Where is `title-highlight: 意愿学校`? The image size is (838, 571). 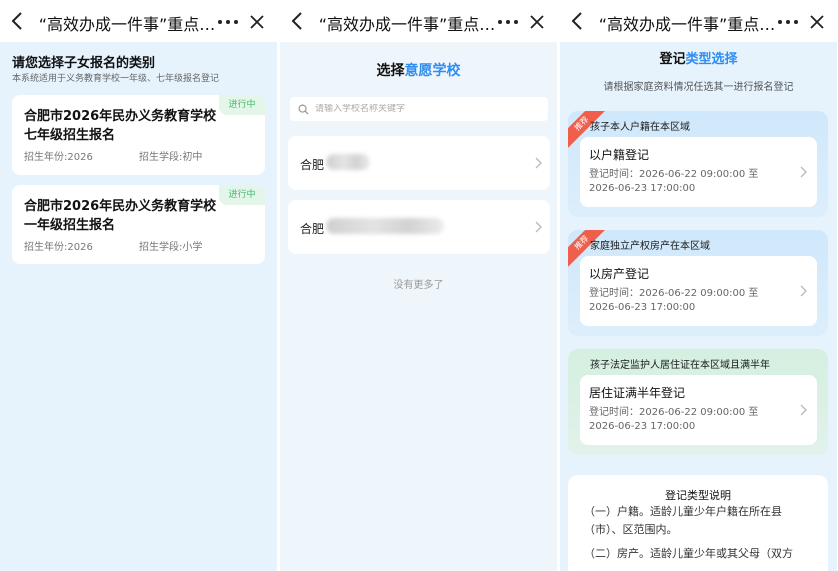 title-highlight: 意愿学校 is located at coordinates (432, 71).